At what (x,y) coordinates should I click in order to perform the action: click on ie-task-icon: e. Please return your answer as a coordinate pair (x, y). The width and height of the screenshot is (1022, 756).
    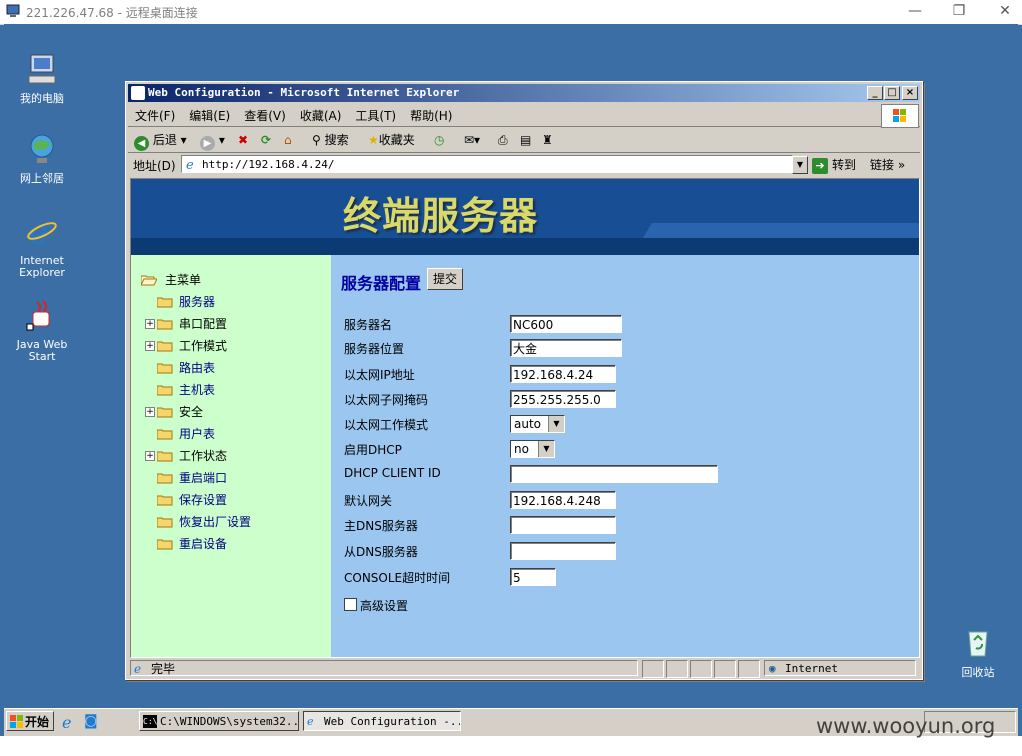
    Looking at the image, I should click on (310, 721).